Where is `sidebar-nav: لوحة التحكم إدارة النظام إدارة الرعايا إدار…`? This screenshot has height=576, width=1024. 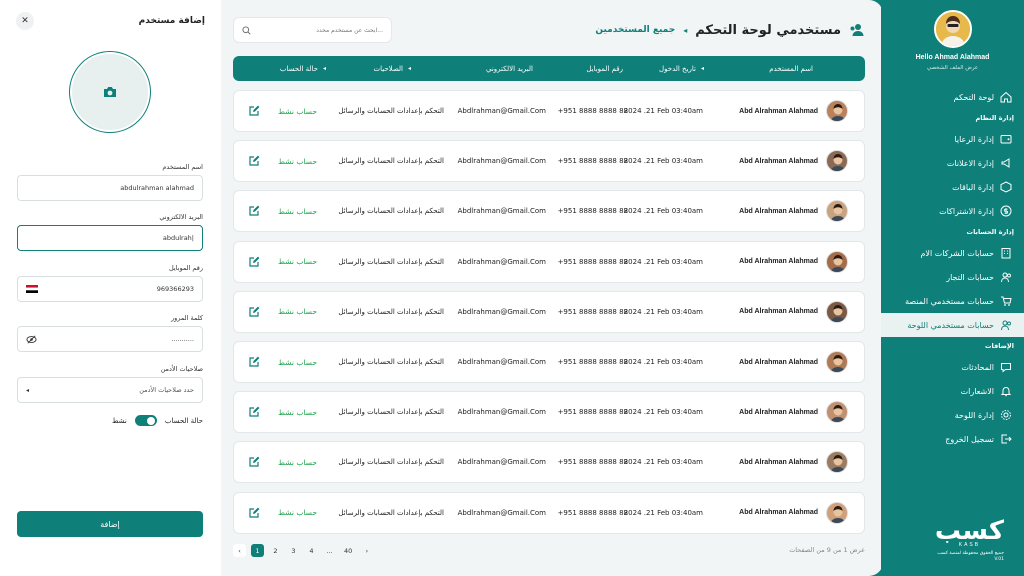
sidebar-nav: لوحة التحكم إدارة النظام إدارة الرعايا إدار… is located at coordinates (952, 268).